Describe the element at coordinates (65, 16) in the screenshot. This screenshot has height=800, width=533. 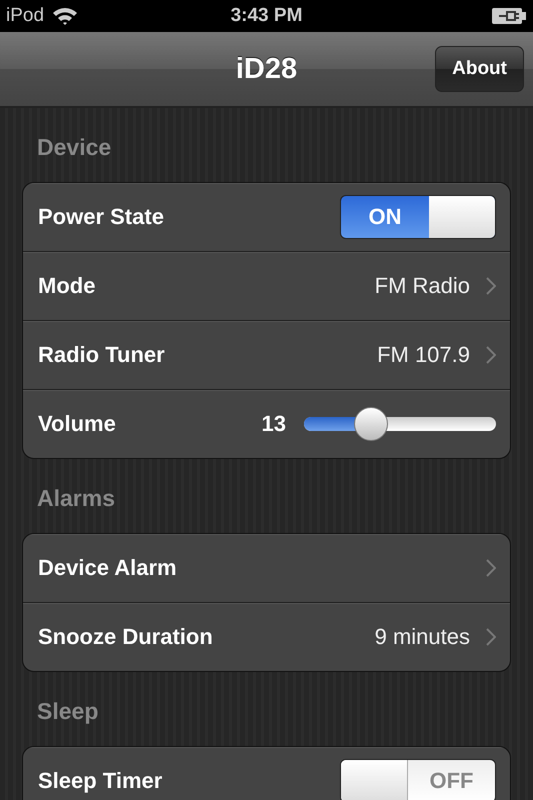
I see `wifi-icon` at that location.